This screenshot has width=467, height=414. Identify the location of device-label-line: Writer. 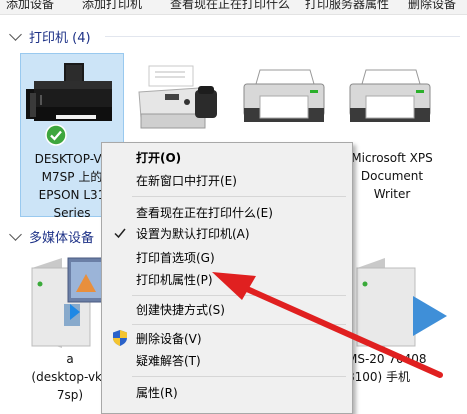
(392, 194).